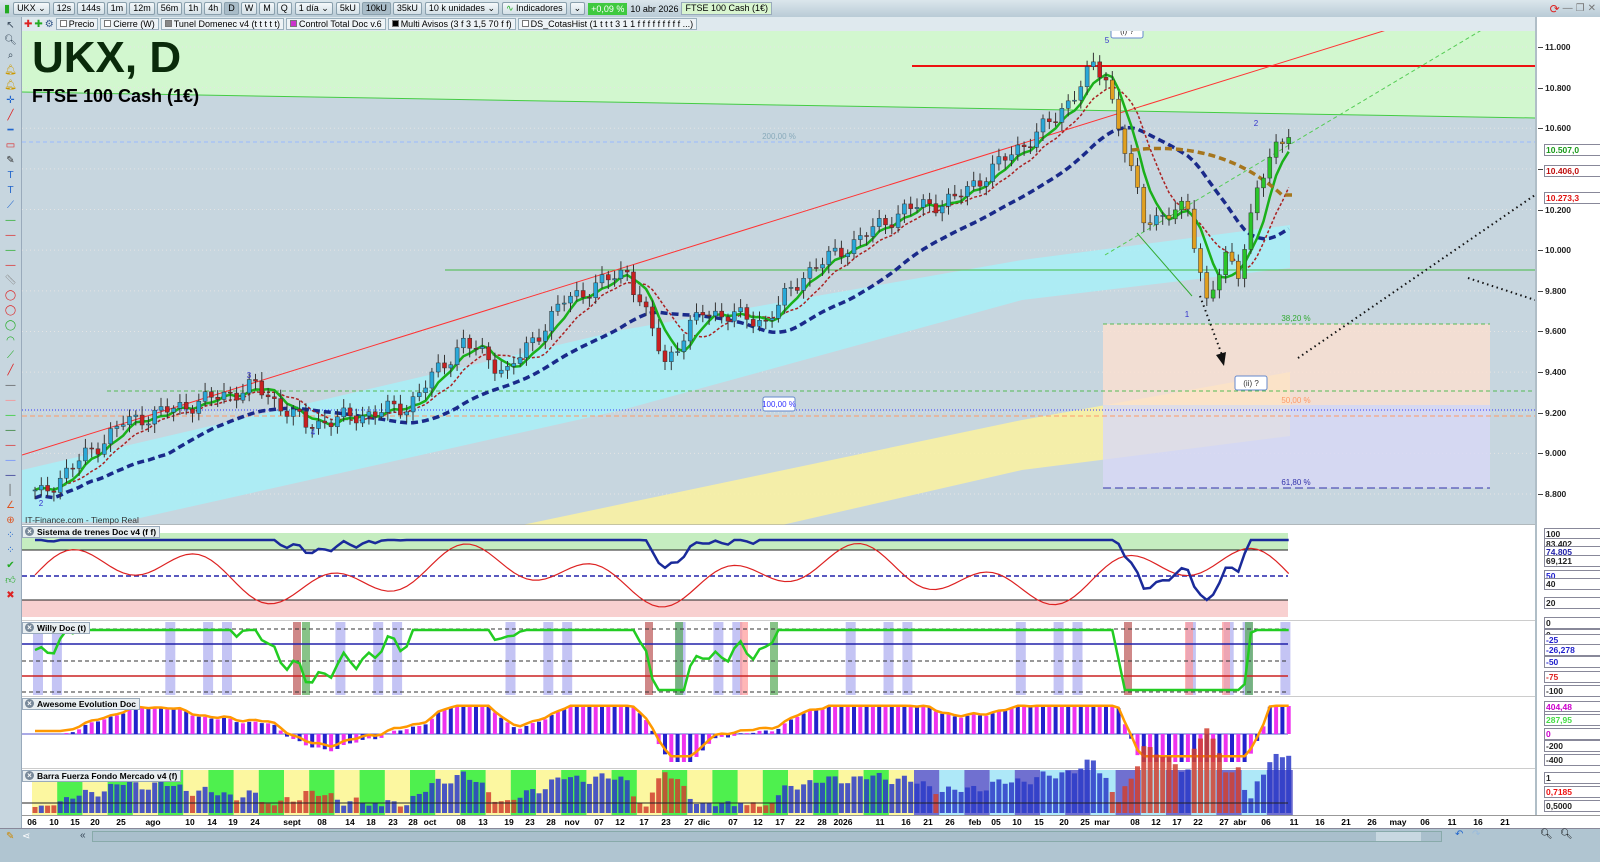 Image resolution: width=1600 pixels, height=862 pixels. What do you see at coordinates (31, 8) in the screenshot?
I see `symbol-select: UKX ⌄` at bounding box center [31, 8].